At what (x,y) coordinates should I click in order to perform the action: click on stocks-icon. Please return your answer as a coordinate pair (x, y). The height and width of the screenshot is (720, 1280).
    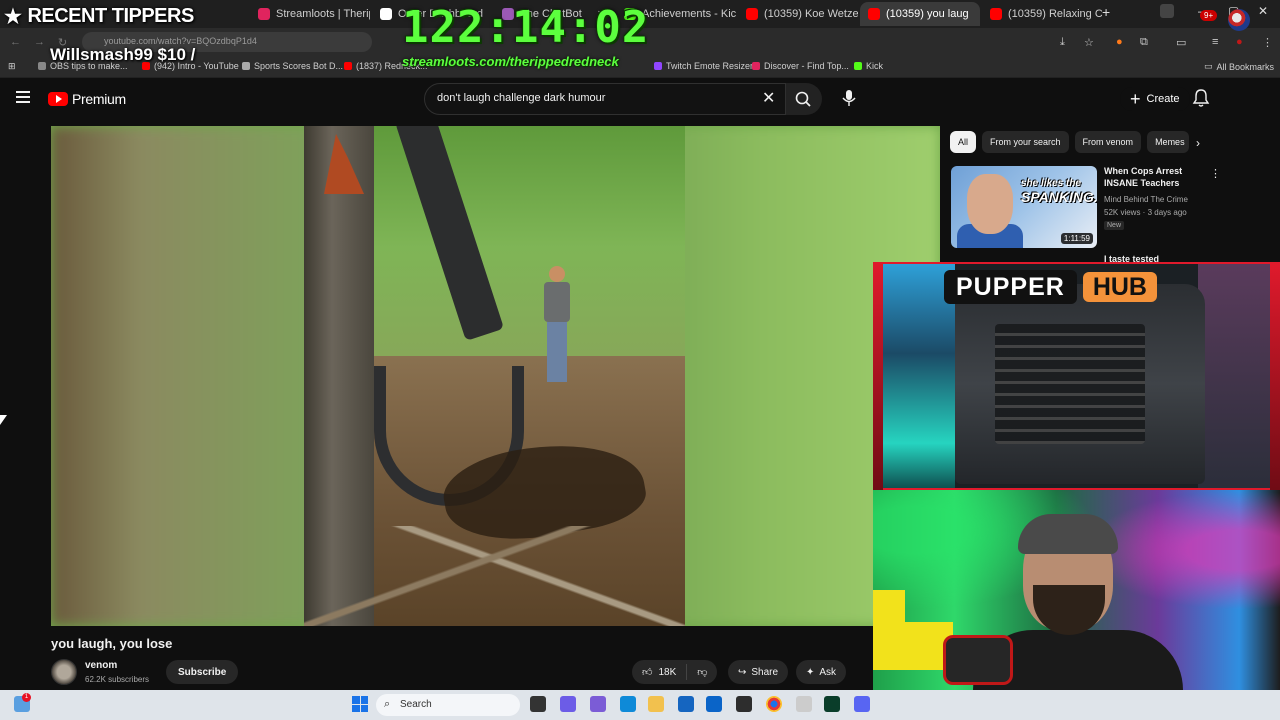
    Looking at the image, I should click on (832, 704).